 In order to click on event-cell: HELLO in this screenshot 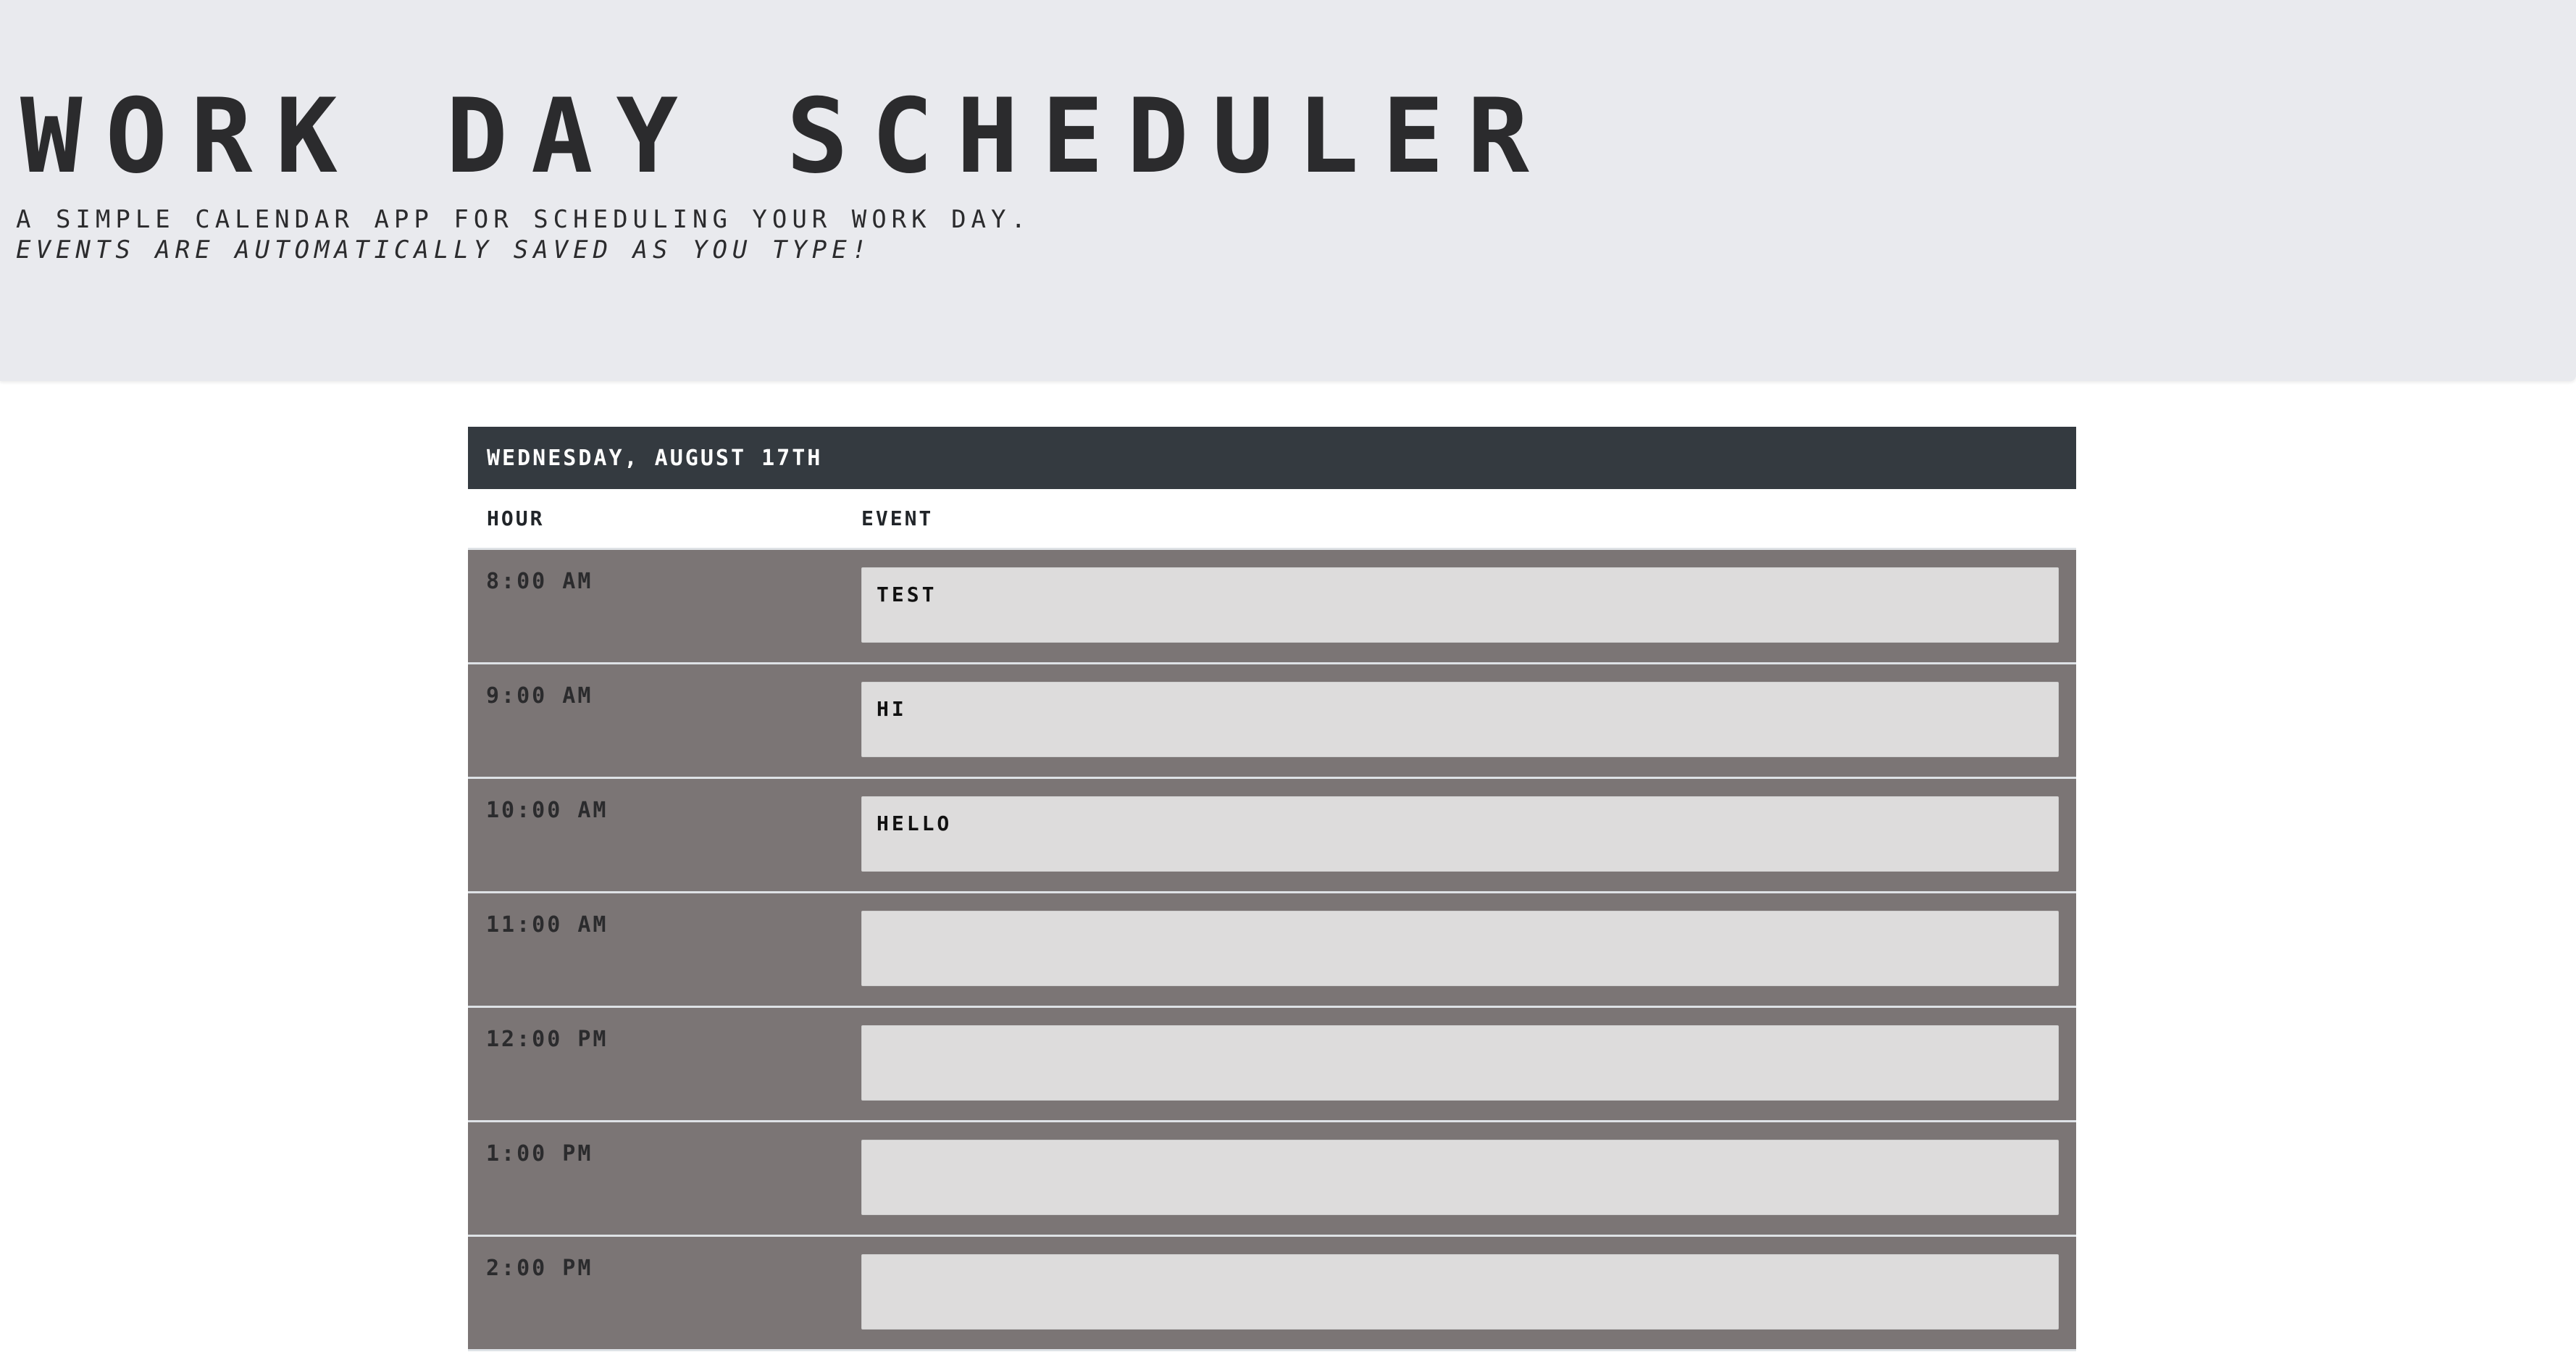, I will do `click(1468, 835)`.